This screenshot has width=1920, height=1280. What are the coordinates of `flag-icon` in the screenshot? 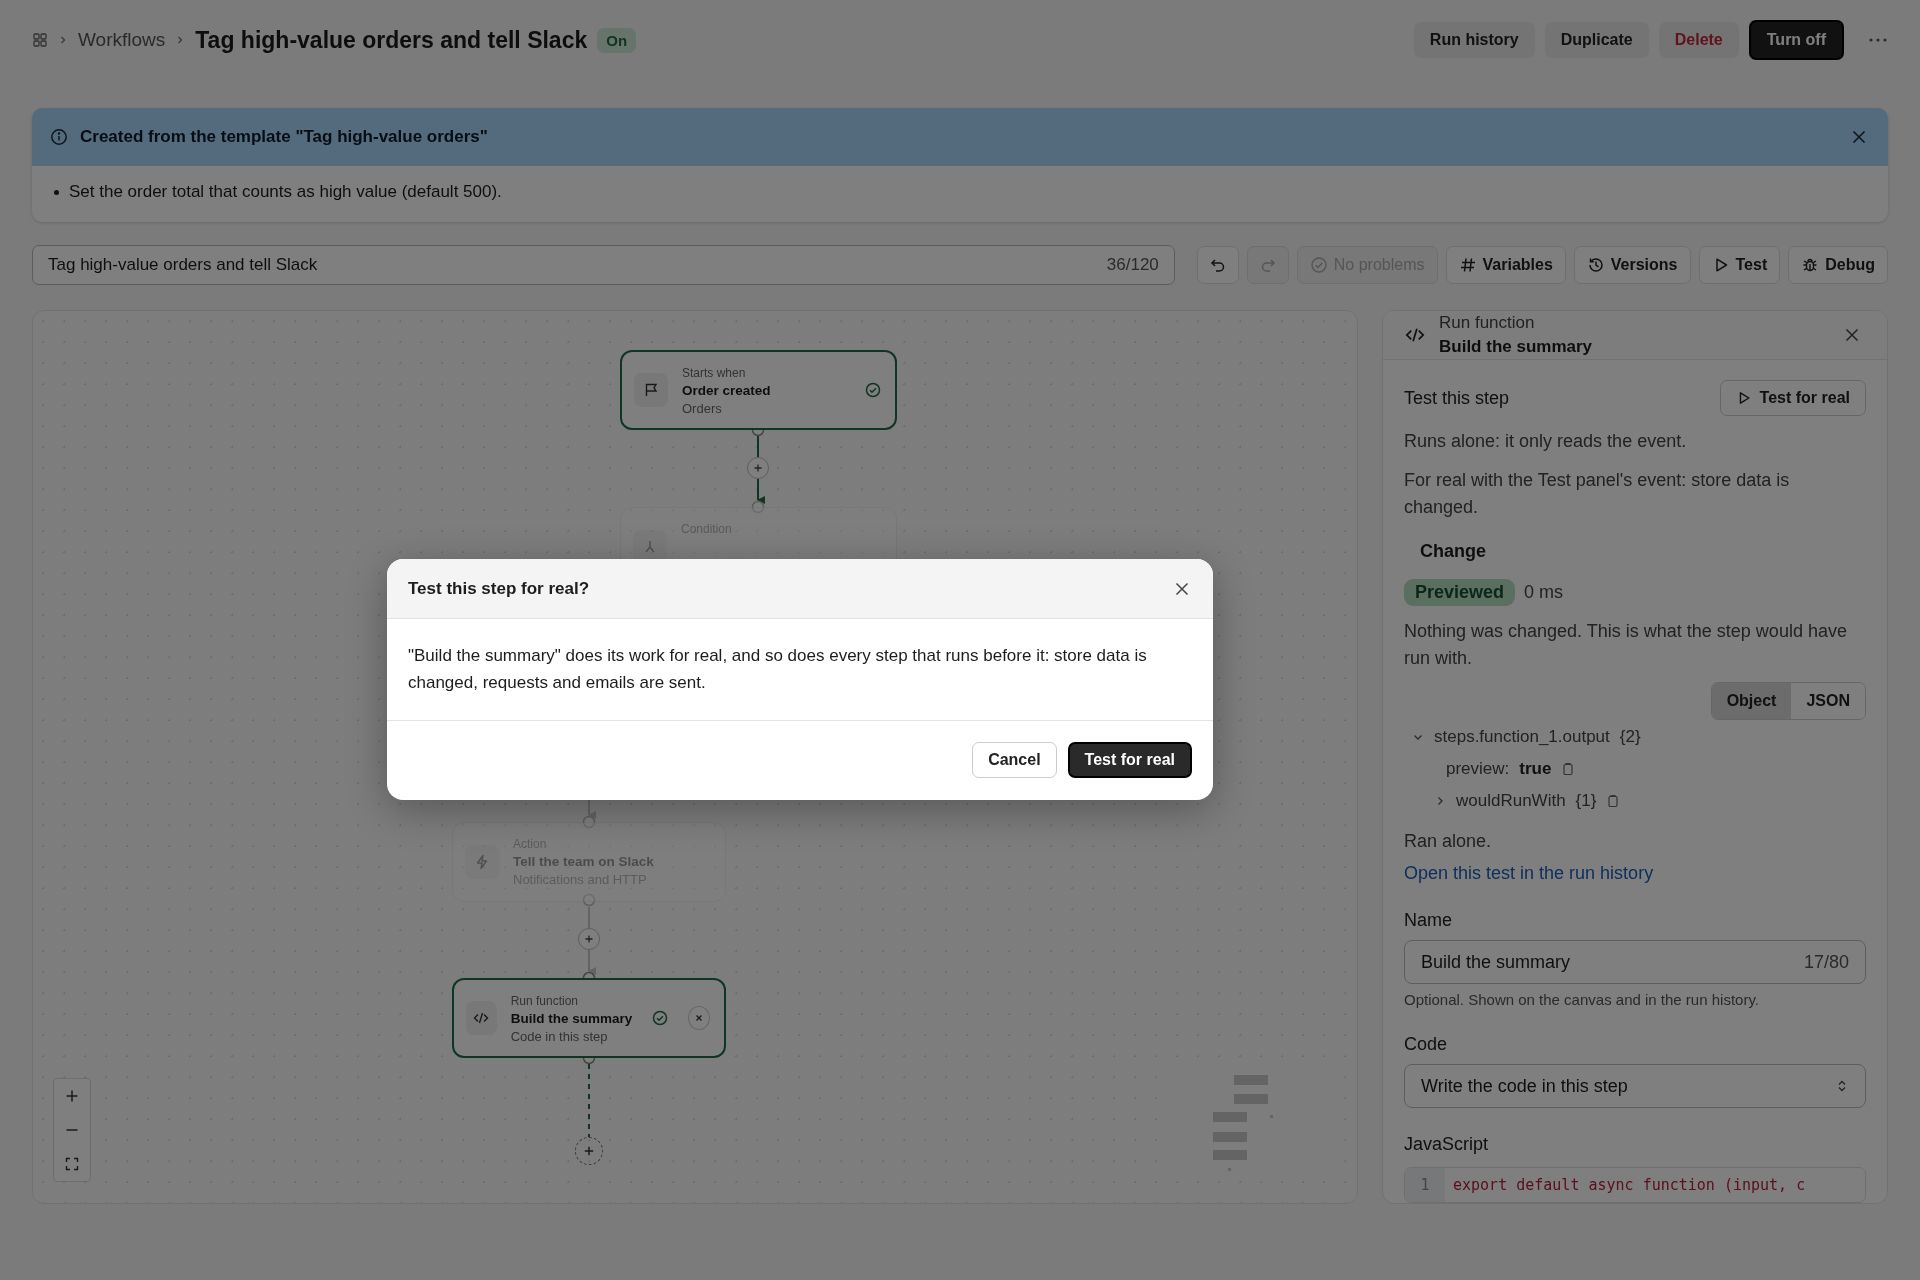 It's located at (651, 390).